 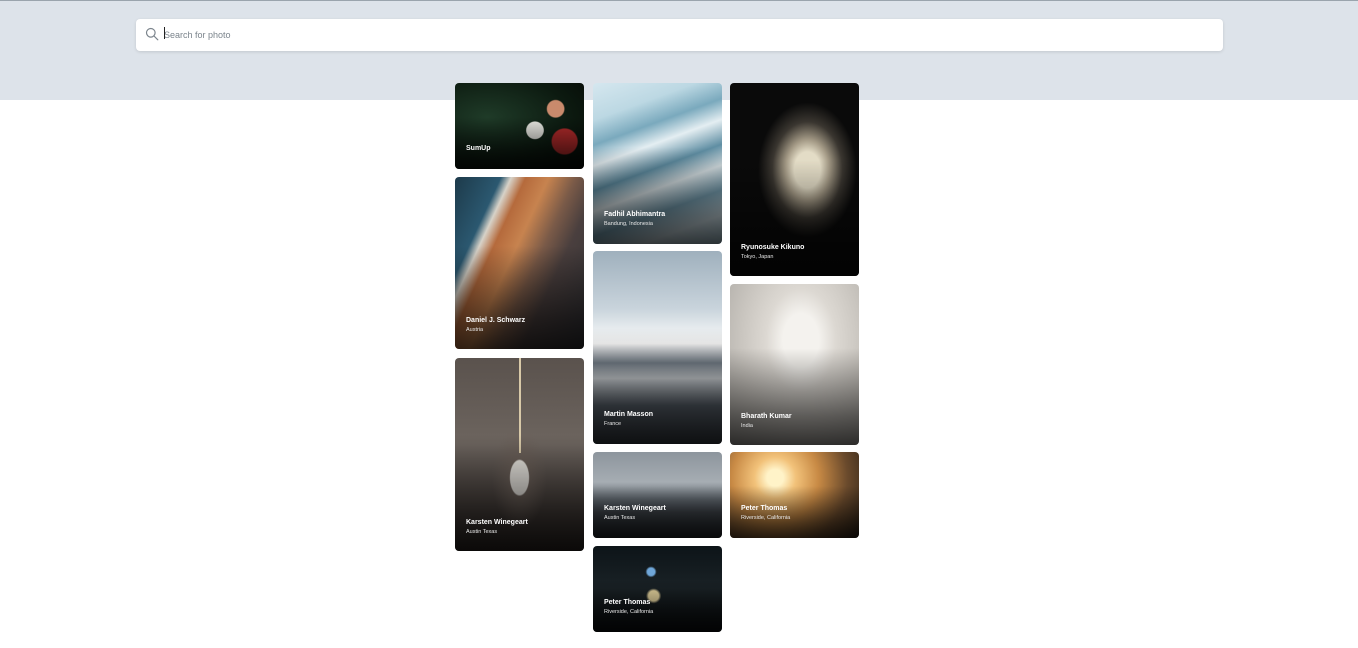 What do you see at coordinates (613, 424) in the screenshot?
I see `photo-location: France` at bounding box center [613, 424].